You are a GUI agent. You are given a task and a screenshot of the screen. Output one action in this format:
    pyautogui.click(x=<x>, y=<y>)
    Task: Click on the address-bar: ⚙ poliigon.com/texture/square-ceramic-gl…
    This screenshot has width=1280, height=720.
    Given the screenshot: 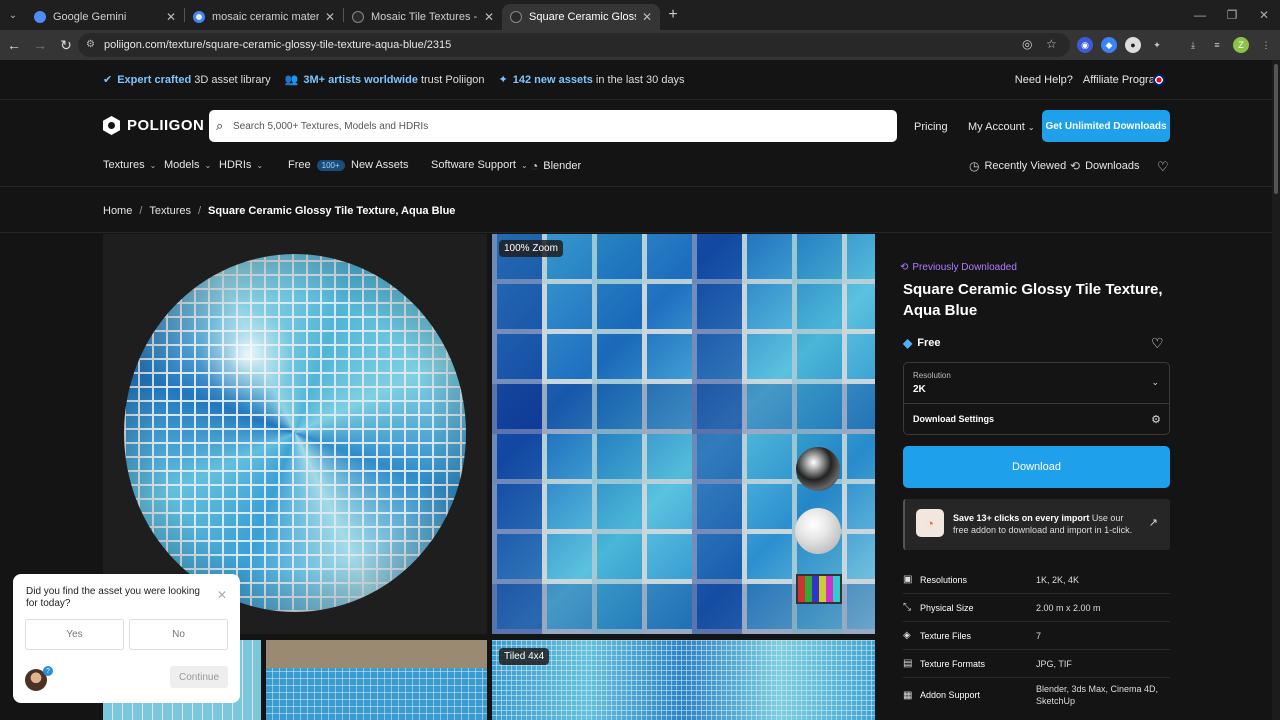 What is the action you would take?
    pyautogui.click(x=574, y=45)
    